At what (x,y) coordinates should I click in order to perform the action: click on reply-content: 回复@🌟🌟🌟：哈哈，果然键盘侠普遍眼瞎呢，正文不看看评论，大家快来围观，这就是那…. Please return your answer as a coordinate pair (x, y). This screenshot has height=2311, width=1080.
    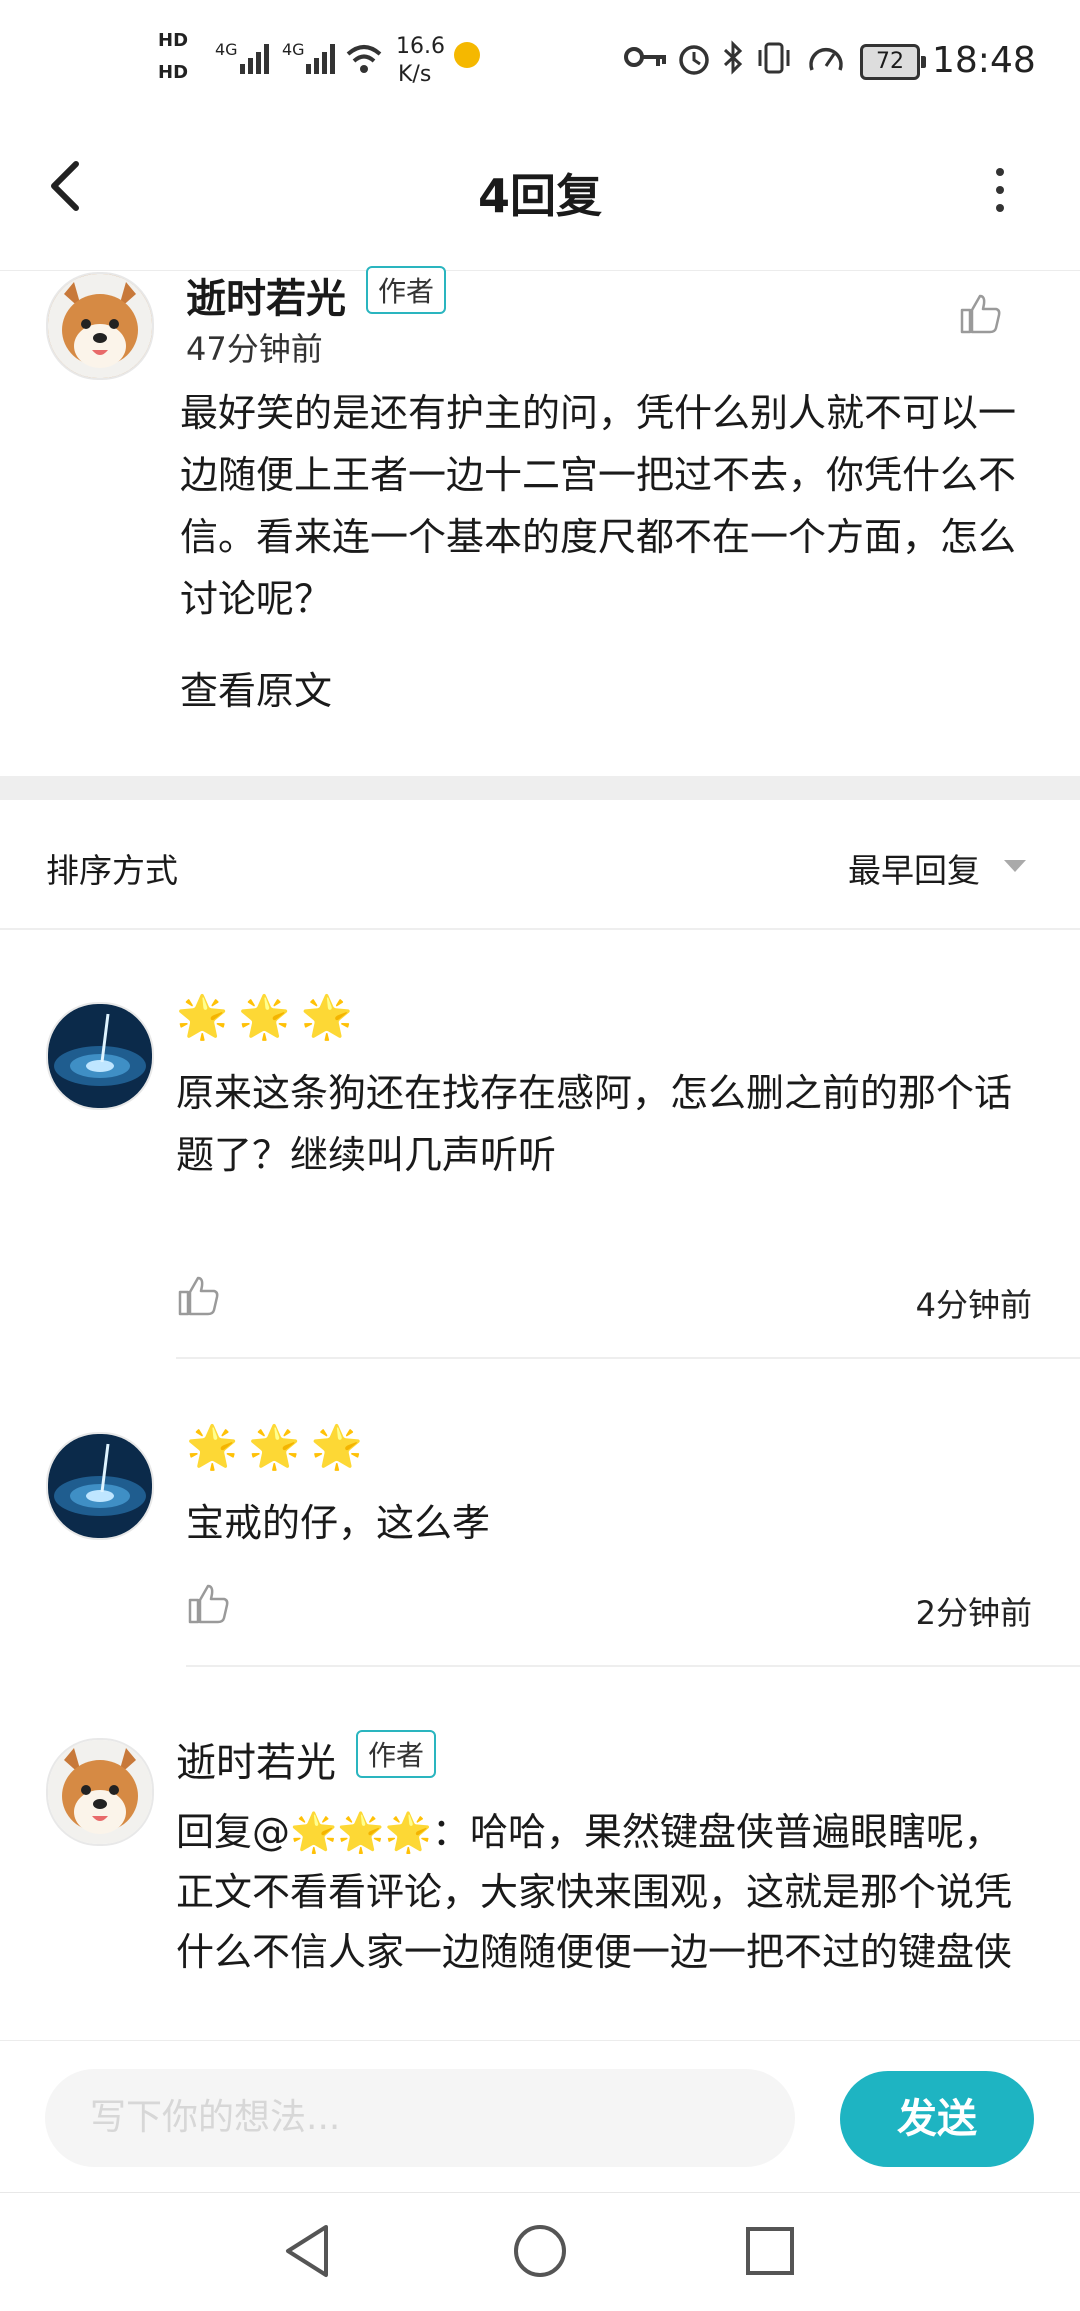
    Looking at the image, I should click on (594, 1892).